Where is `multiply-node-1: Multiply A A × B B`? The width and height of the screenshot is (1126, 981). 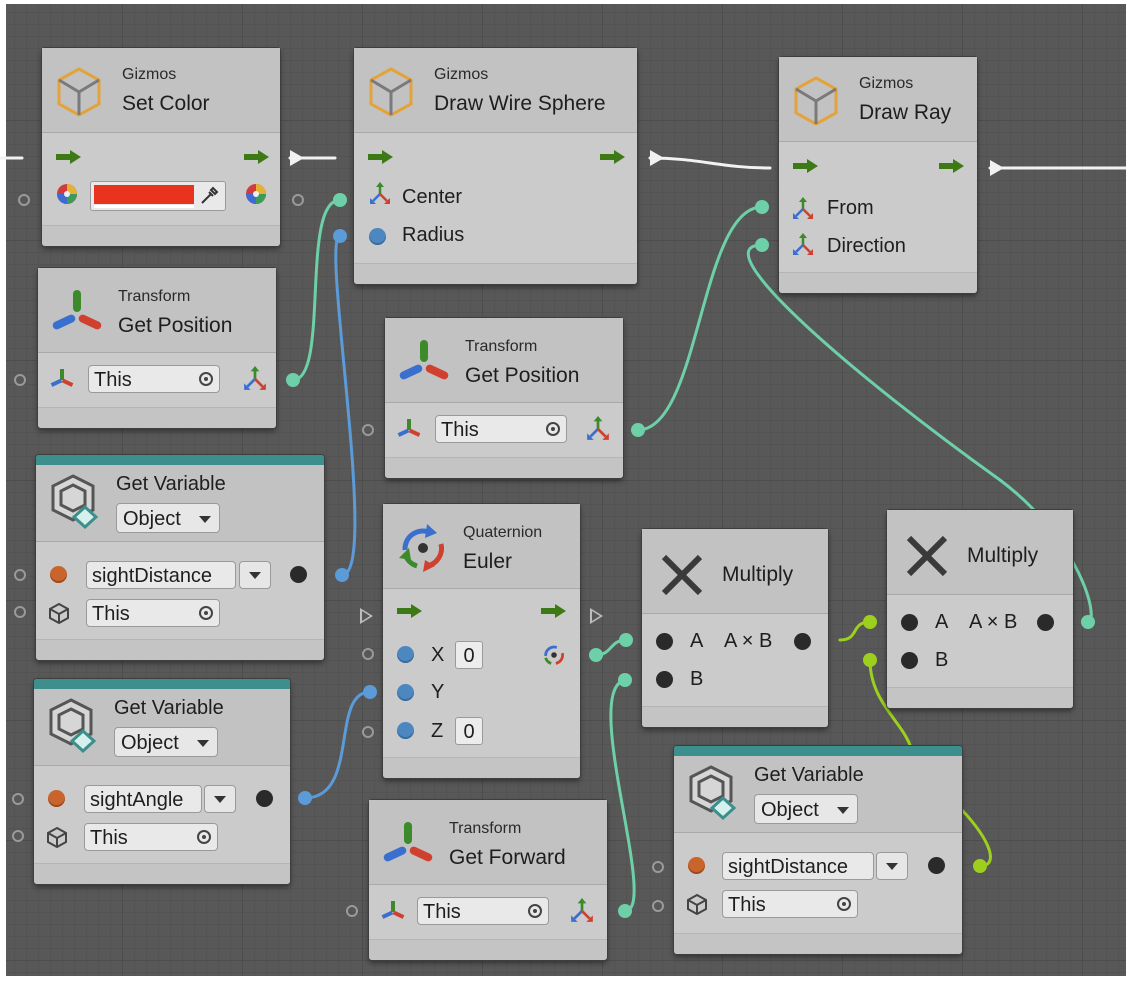
multiply-node-1: Multiply A A × B B is located at coordinates (735, 628).